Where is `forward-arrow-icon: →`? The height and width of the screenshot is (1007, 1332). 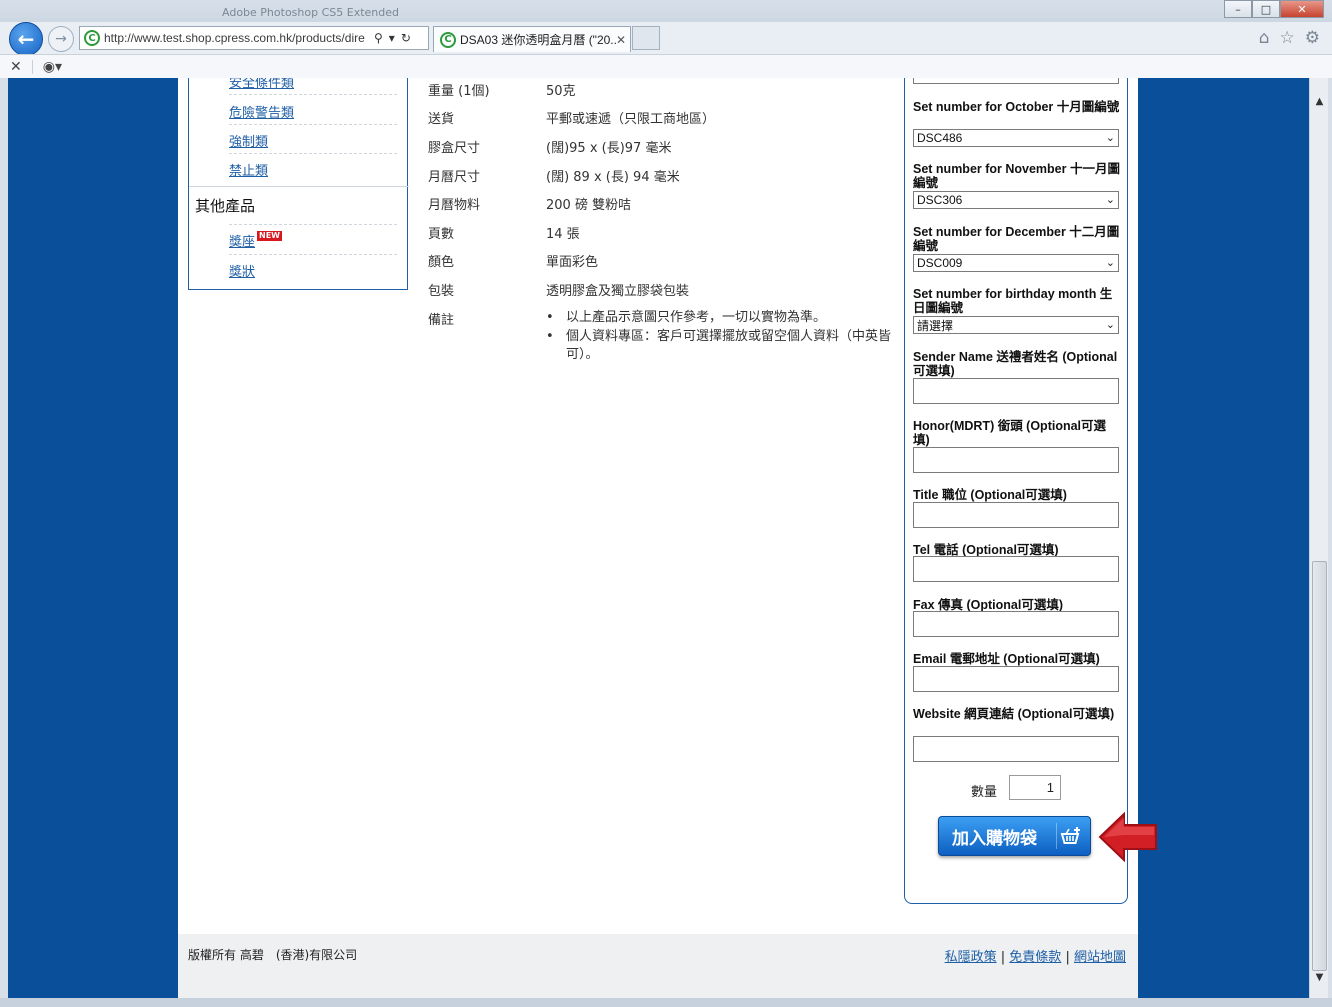
forward-arrow-icon: → is located at coordinates (61, 39).